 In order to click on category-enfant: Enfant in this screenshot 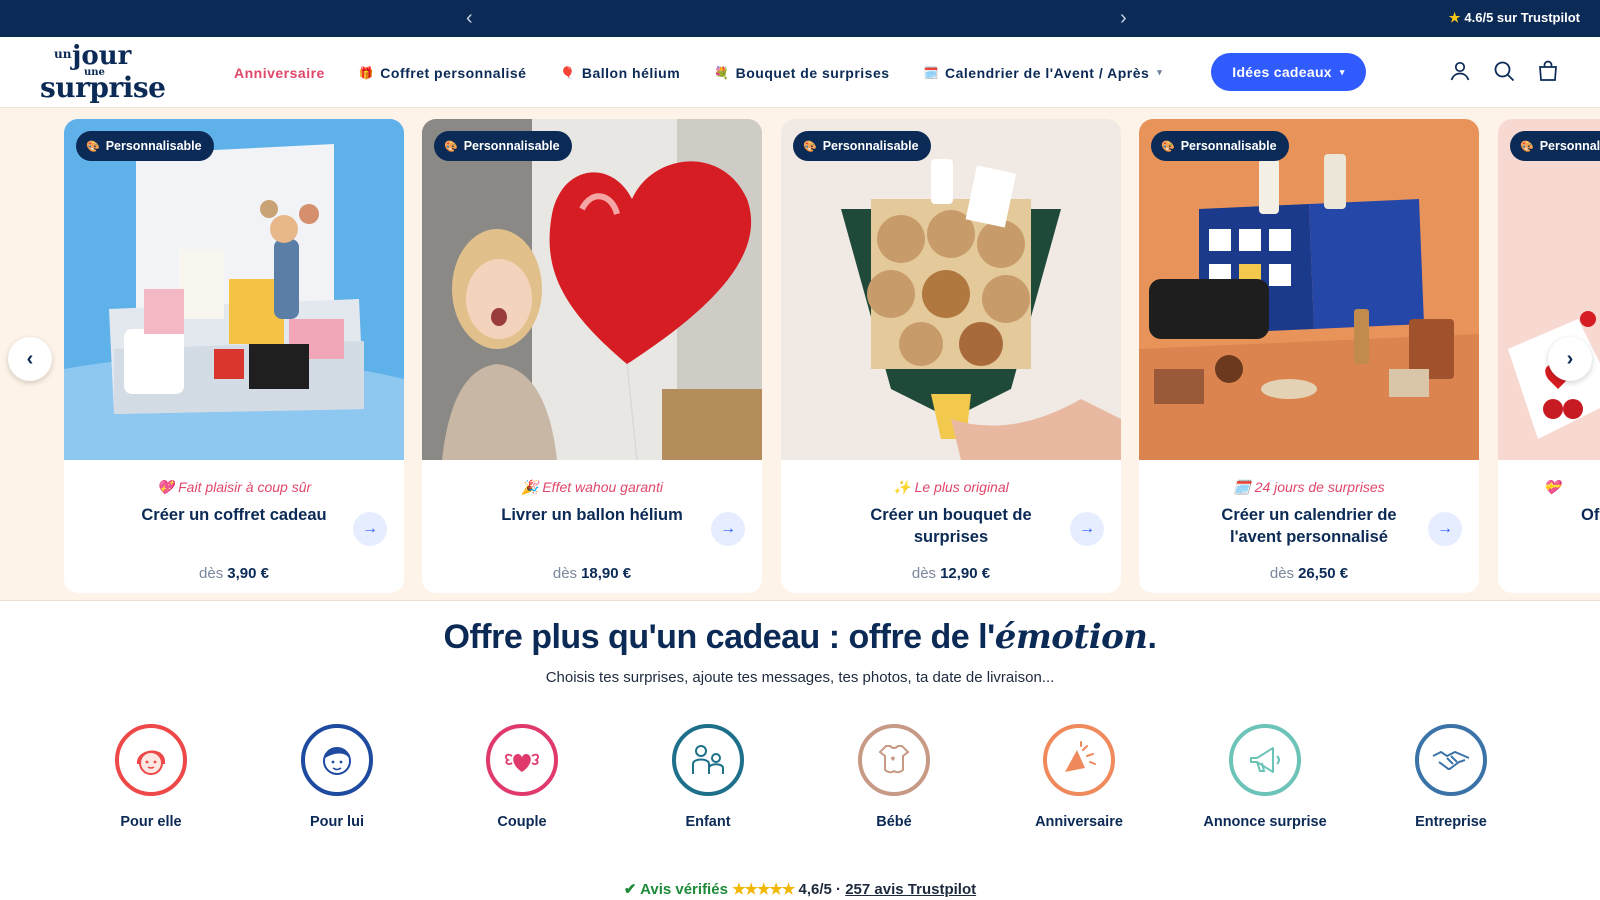, I will do `click(708, 779)`.